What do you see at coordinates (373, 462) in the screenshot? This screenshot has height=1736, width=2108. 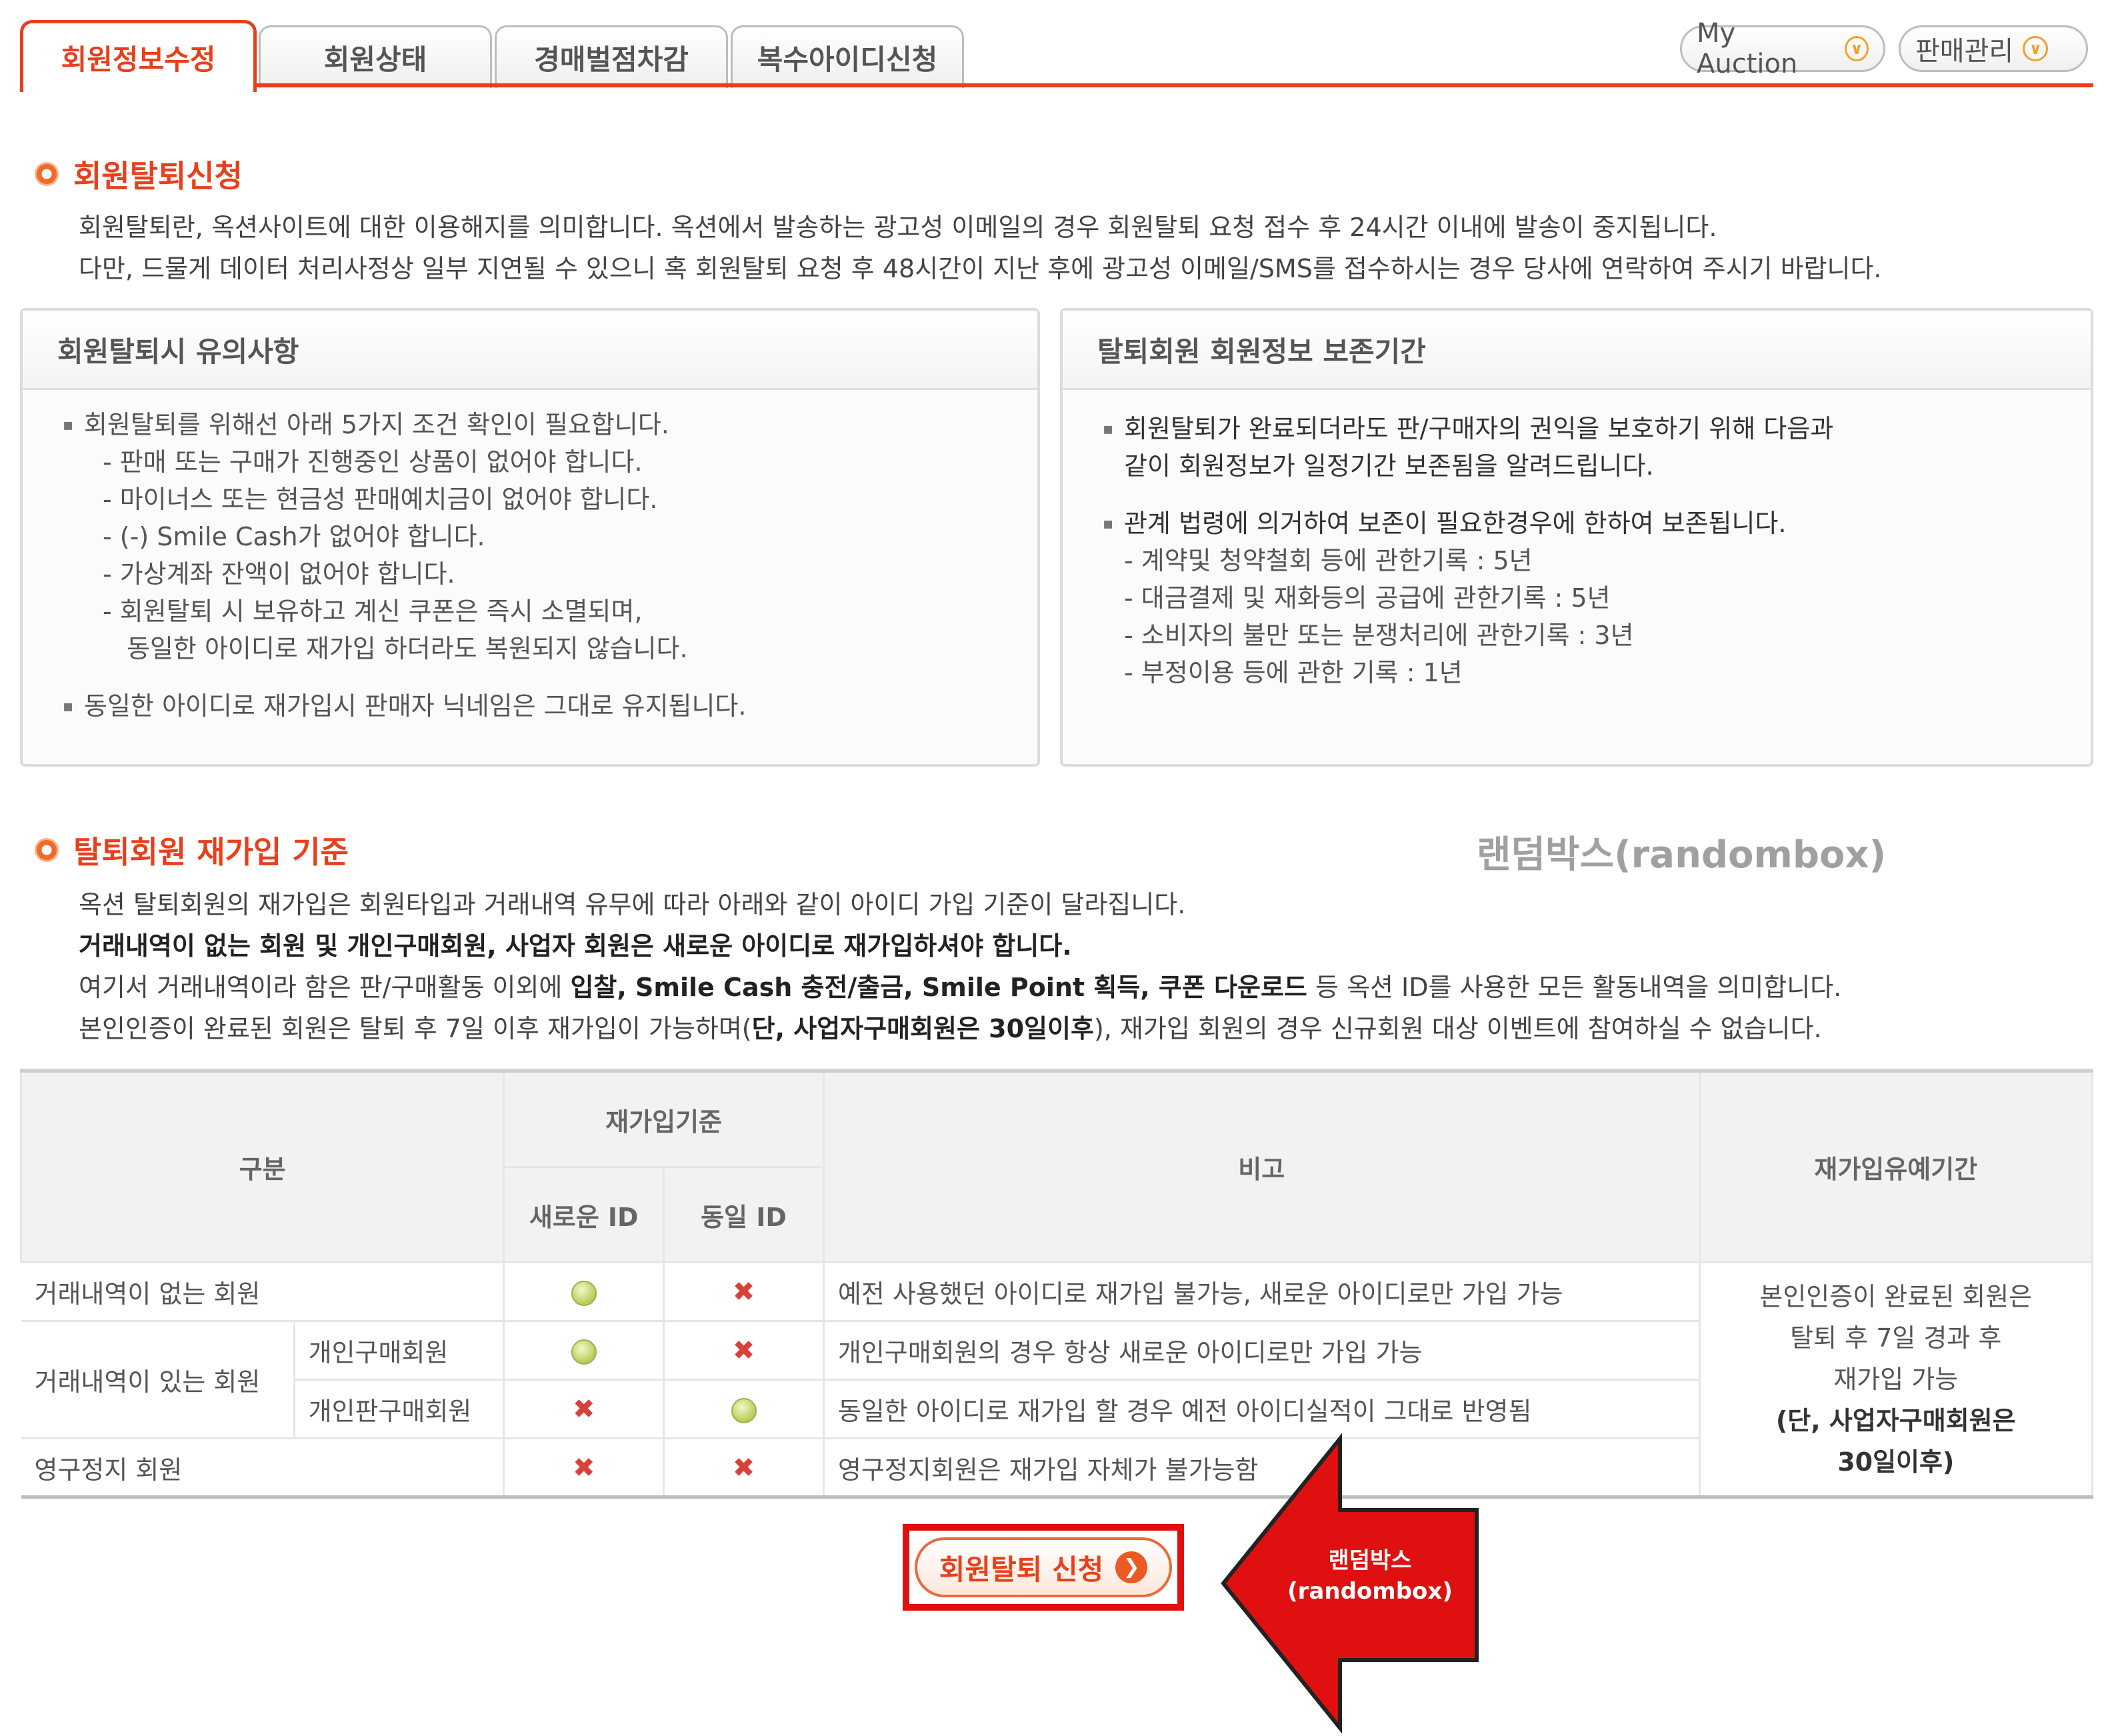 I see `notice-subitem: - 판매 또는 구매가 진행중인 상품이 없어야 합니다.` at bounding box center [373, 462].